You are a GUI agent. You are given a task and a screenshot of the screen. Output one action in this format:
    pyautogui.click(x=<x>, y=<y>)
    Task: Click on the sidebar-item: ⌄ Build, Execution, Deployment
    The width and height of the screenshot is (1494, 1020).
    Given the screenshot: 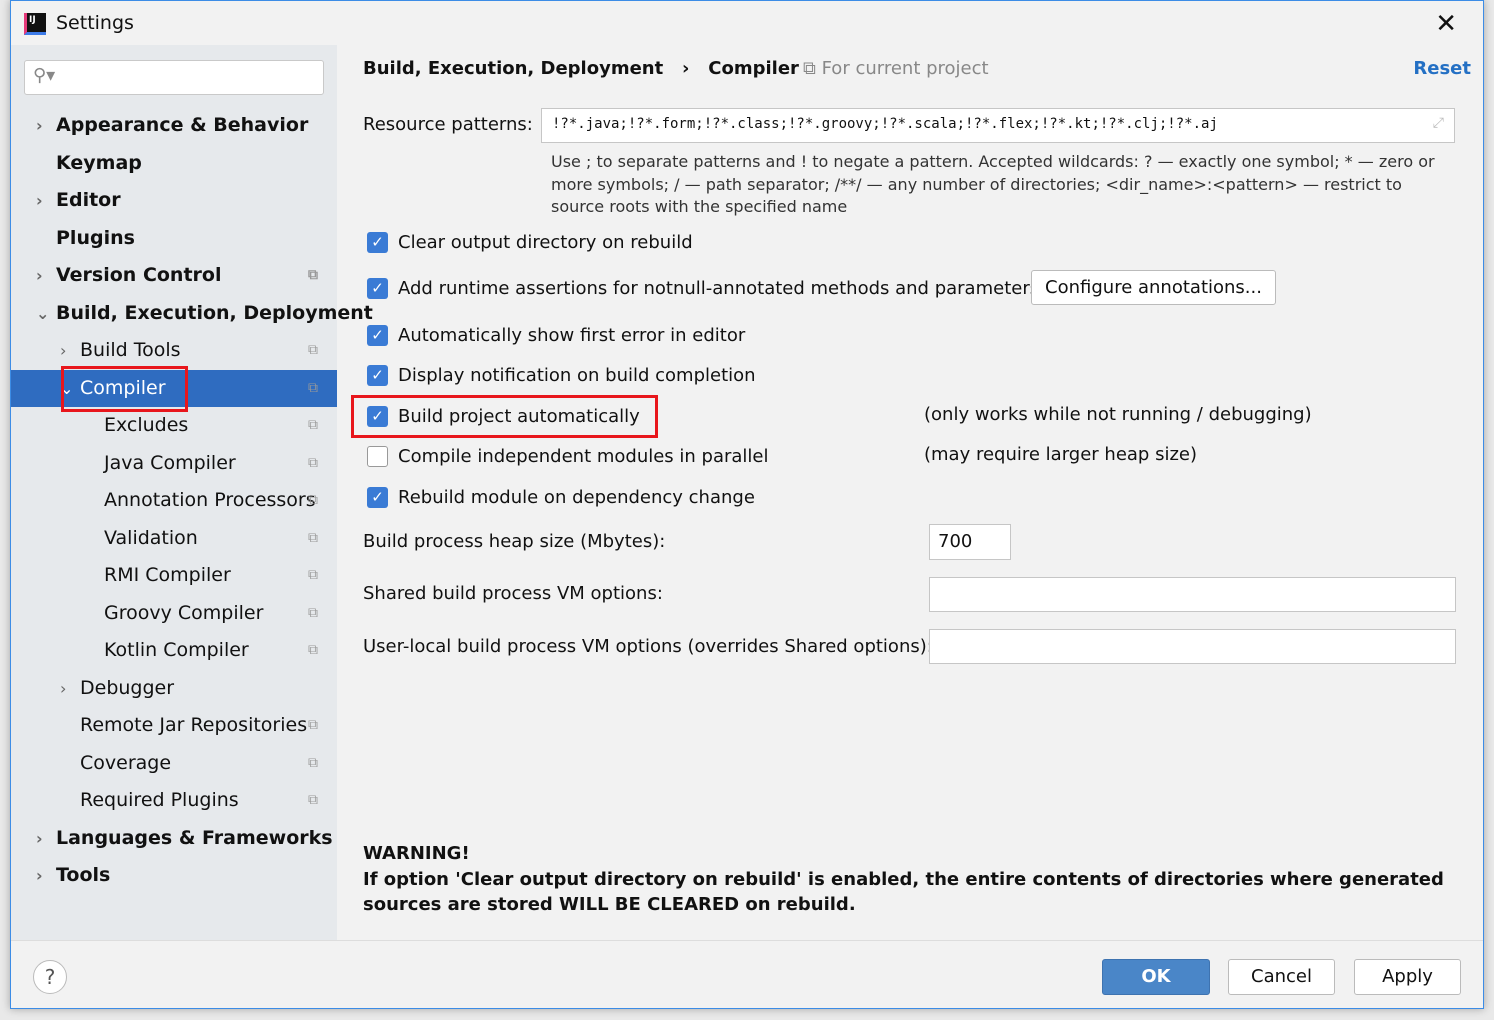 What is the action you would take?
    pyautogui.click(x=192, y=313)
    